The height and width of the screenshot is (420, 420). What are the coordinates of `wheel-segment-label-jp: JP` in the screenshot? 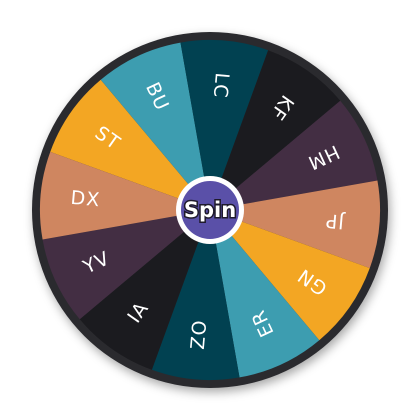 It's located at (335, 221).